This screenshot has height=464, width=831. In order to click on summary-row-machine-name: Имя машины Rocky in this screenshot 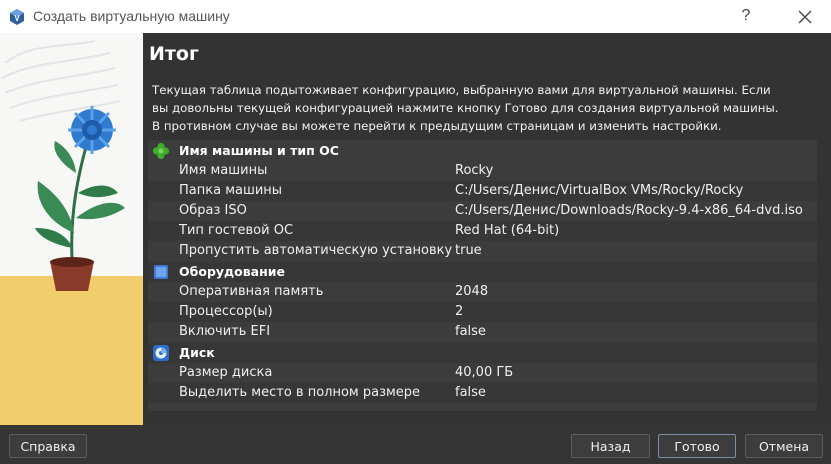, I will do `click(482, 171)`.